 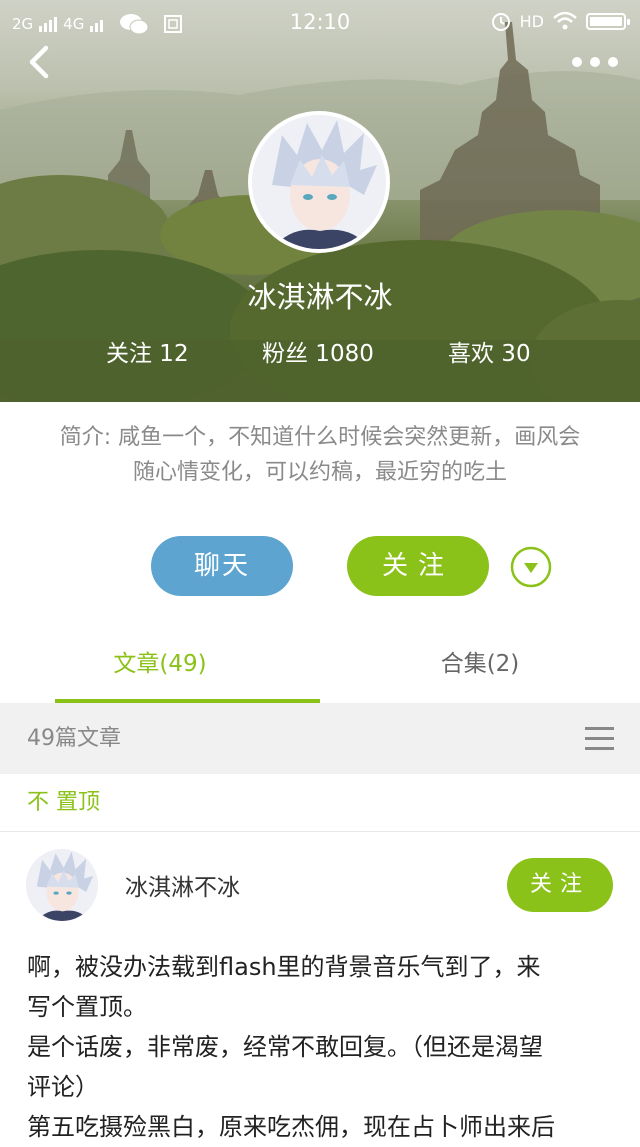 I want to click on chat-button: 聊天, so click(x=222, y=566).